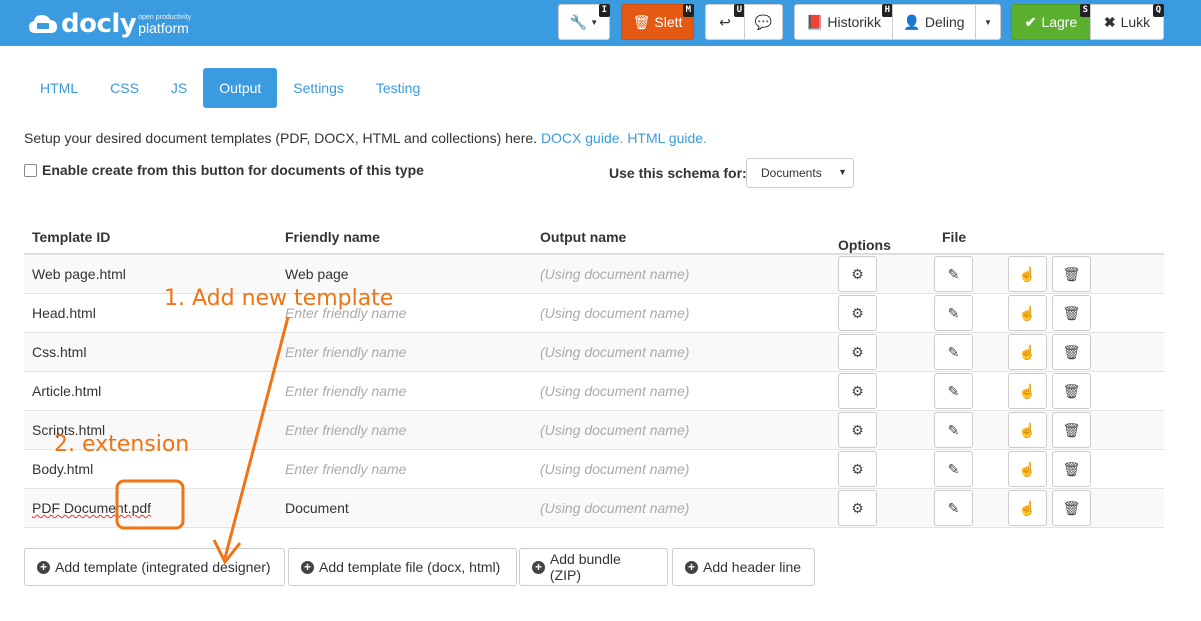 This screenshot has height=621, width=1201. Describe the element at coordinates (256, 437) in the screenshot. I see `annotation-arrow` at that location.